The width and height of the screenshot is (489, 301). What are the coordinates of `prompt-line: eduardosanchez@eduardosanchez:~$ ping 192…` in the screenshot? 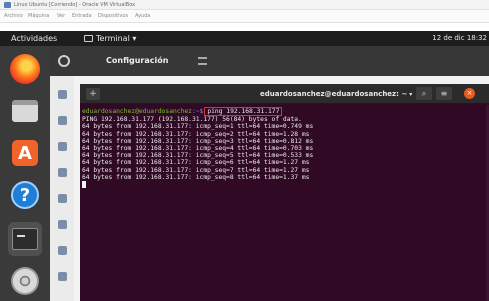 It's located at (284, 112).